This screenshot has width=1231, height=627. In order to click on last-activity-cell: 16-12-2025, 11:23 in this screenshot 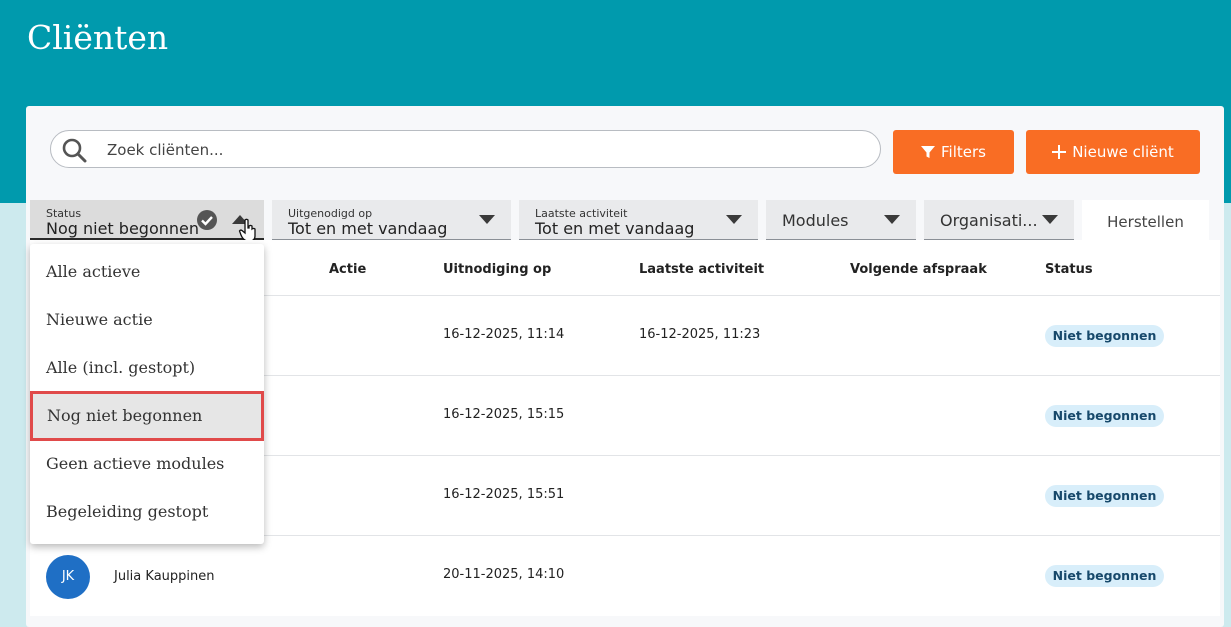, I will do `click(700, 334)`.